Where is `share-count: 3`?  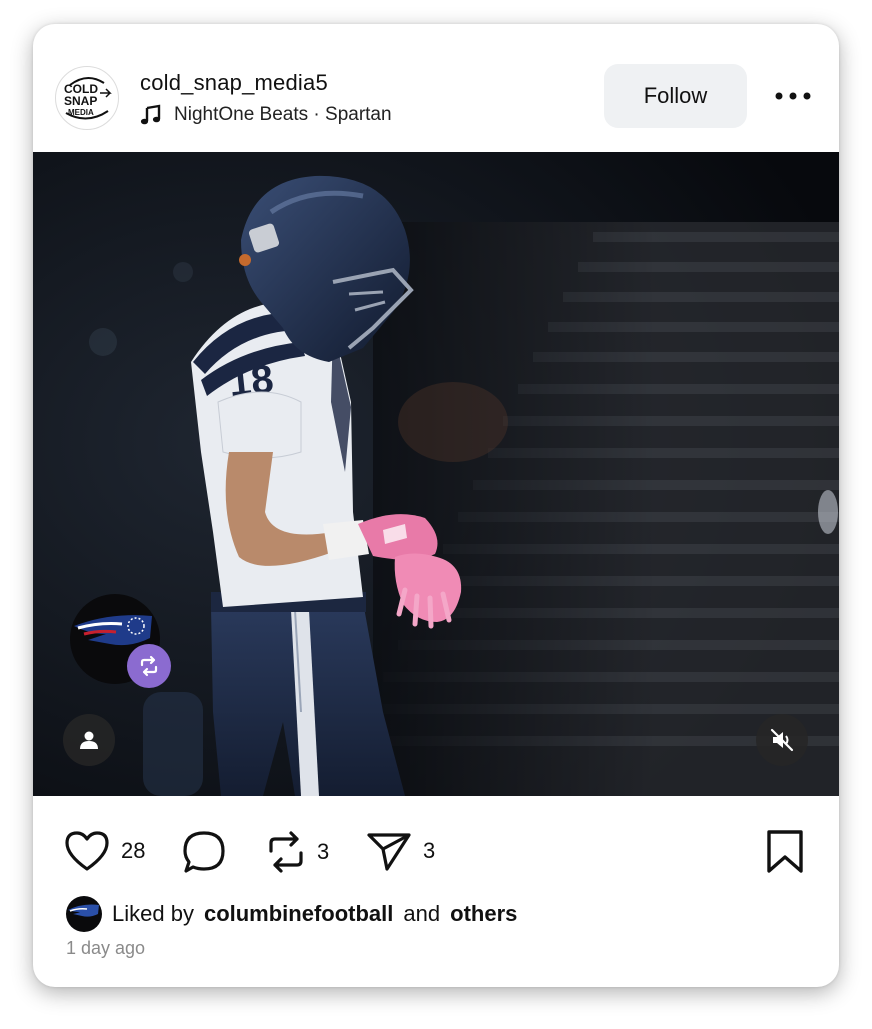
share-count: 3 is located at coordinates (429, 851).